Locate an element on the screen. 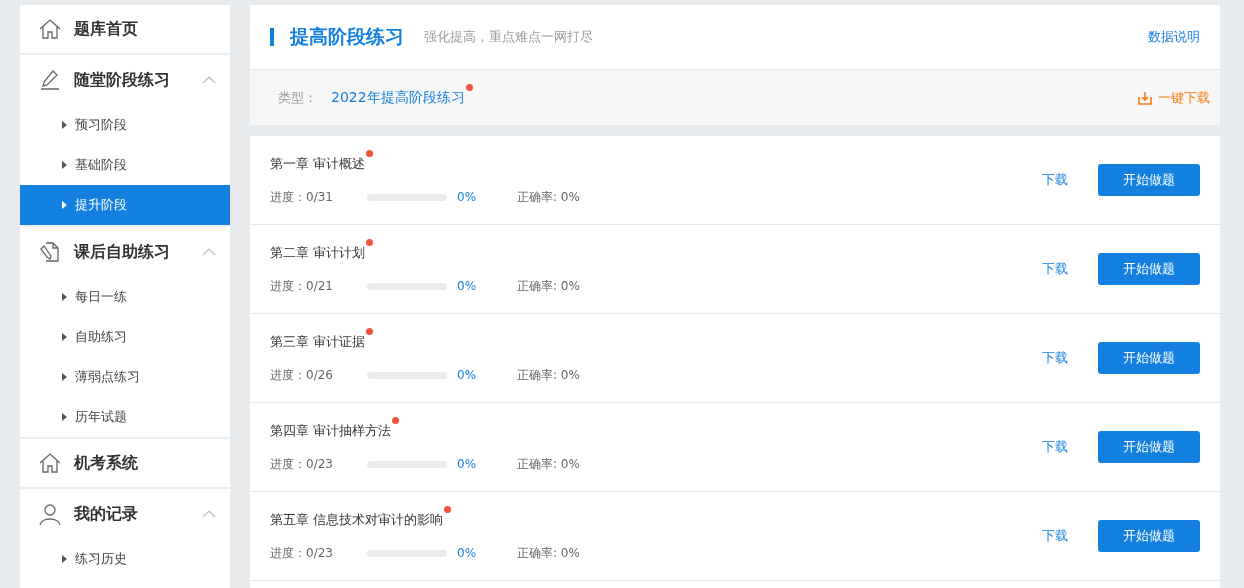 The image size is (1244, 588). chapter-title: 第一章 审计概述 is located at coordinates (318, 163).